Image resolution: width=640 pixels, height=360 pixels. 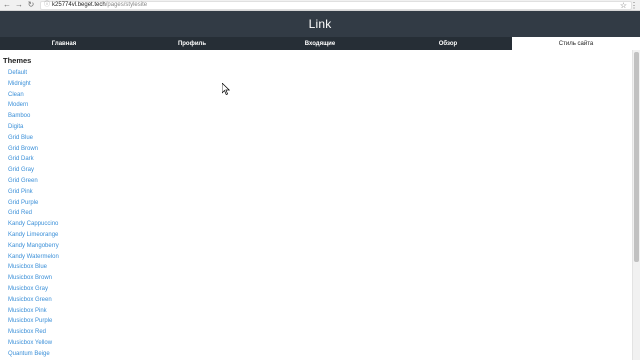 What do you see at coordinates (634, 5) in the screenshot?
I see `menu-icon: ⋮` at bounding box center [634, 5].